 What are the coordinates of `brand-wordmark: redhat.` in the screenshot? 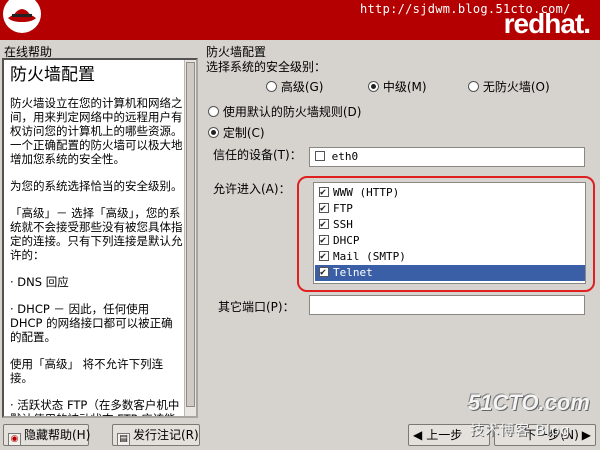 It's located at (547, 23).